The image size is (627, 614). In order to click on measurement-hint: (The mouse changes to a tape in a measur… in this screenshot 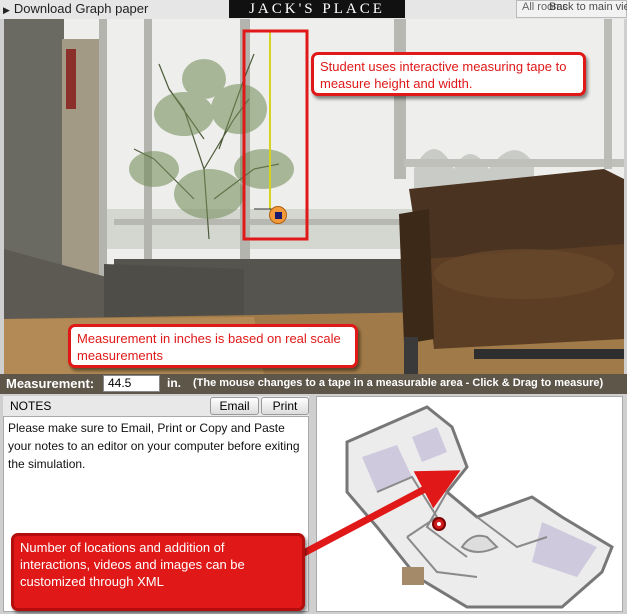, I will do `click(398, 383)`.